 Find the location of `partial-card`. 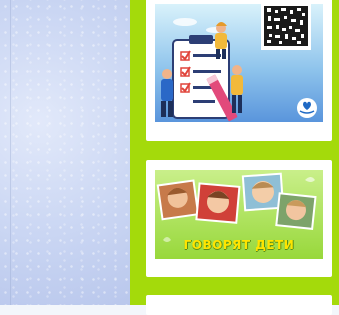

partial-card is located at coordinates (239, 305).